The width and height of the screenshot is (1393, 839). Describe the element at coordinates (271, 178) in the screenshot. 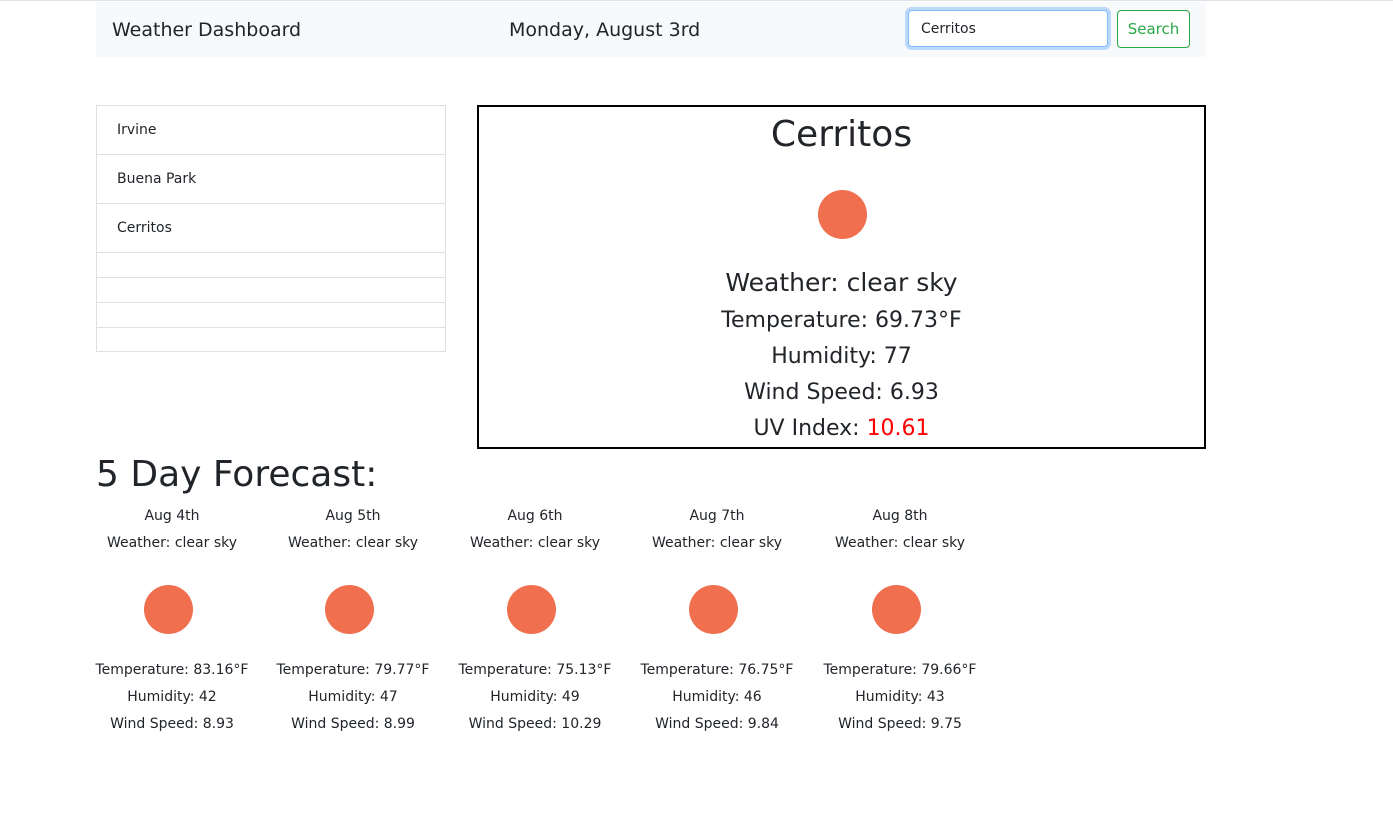

I see `list-item: Buena Park` at that location.